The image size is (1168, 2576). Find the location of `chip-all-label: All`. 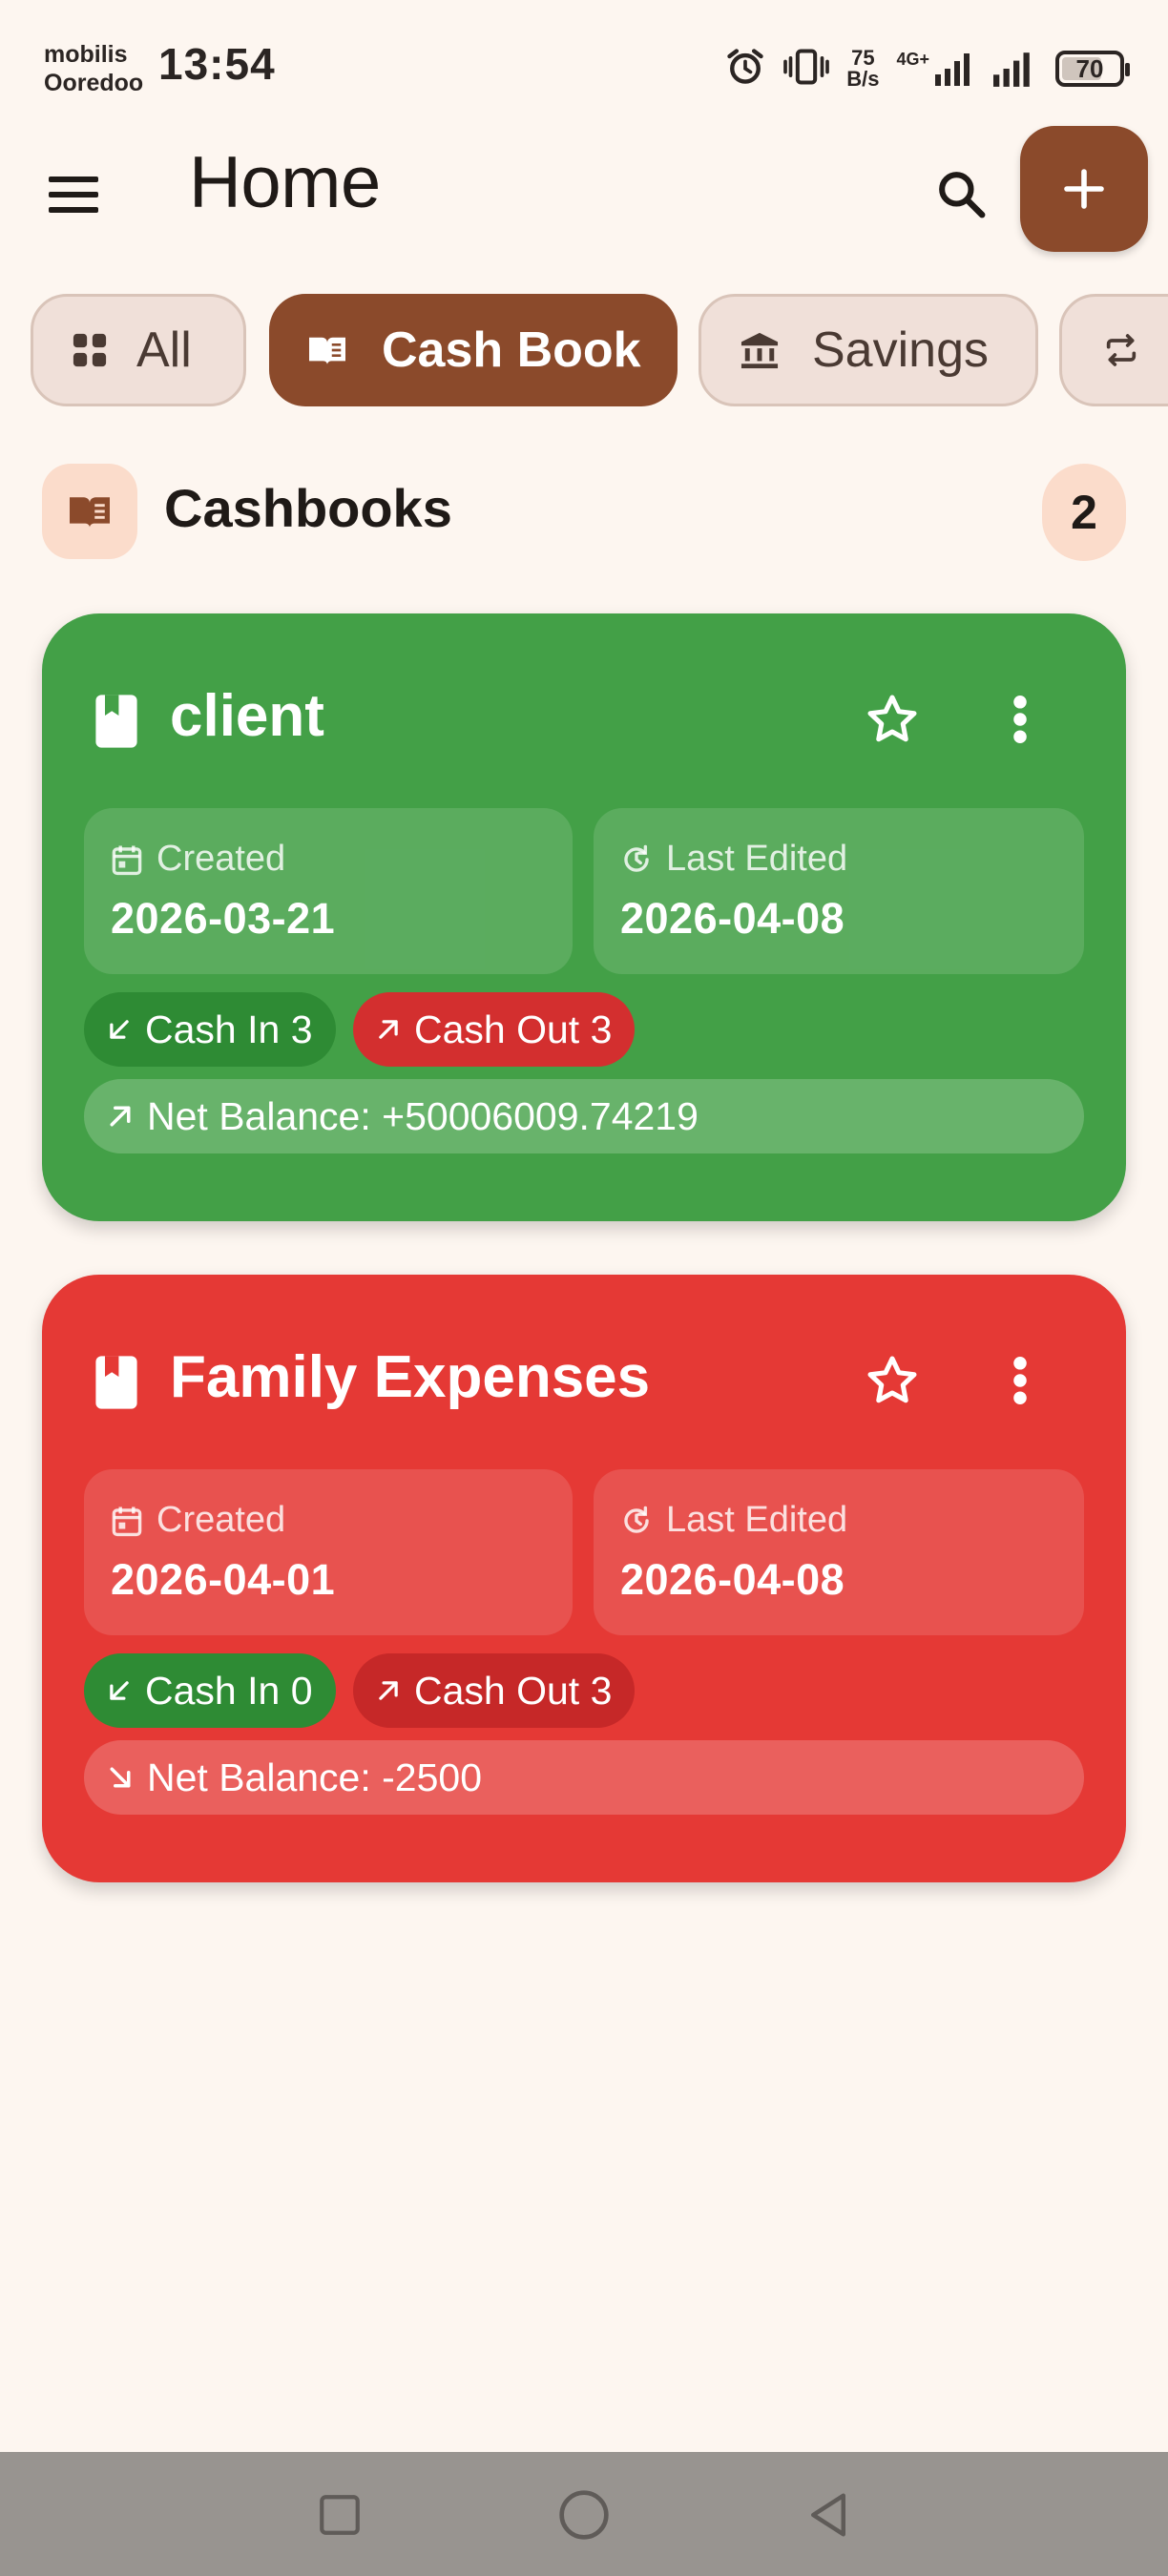

chip-all-label: All is located at coordinates (164, 350).